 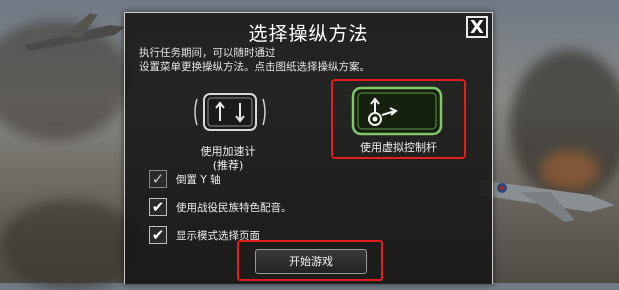 What do you see at coordinates (228, 151) in the screenshot?
I see `scheme-label: 使用加速计` at bounding box center [228, 151].